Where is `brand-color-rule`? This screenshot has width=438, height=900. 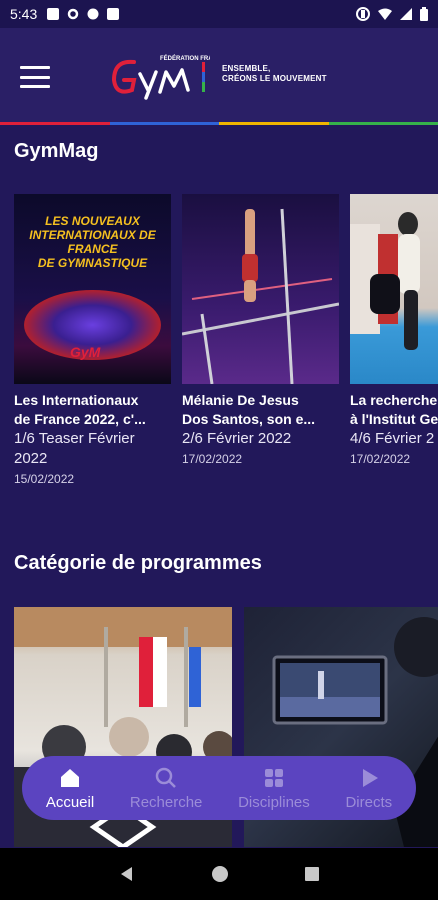 brand-color-rule is located at coordinates (219, 123).